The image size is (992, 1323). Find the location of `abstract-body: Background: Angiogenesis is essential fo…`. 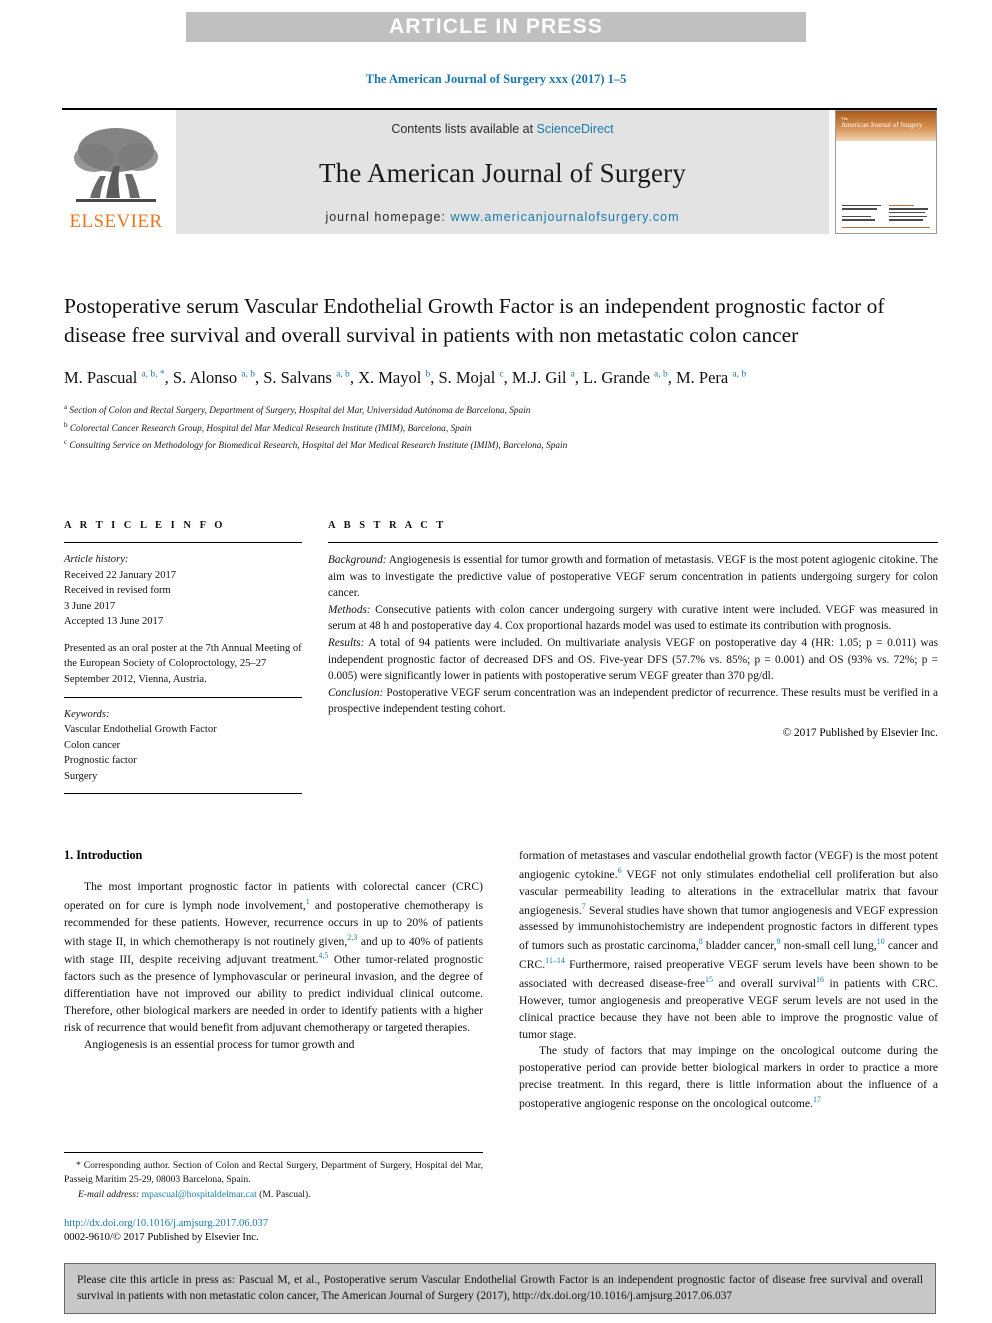

abstract-body: Background: Angiogenesis is essential fo… is located at coordinates (633, 635).